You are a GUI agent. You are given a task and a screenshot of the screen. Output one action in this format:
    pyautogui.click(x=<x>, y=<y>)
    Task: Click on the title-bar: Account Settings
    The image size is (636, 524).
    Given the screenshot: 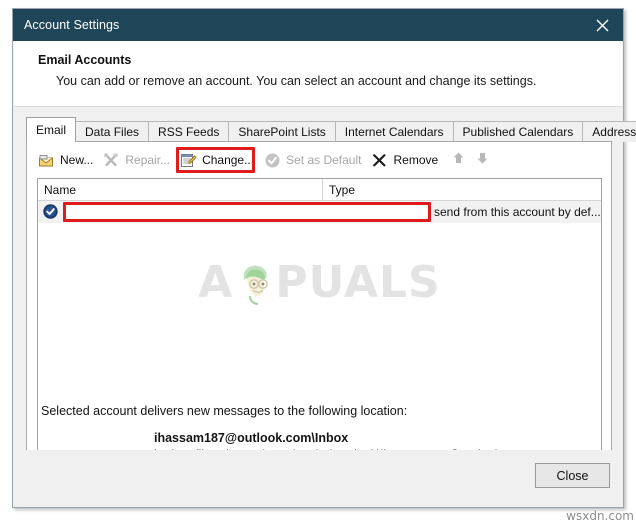 What is the action you would take?
    pyautogui.click(x=318, y=25)
    